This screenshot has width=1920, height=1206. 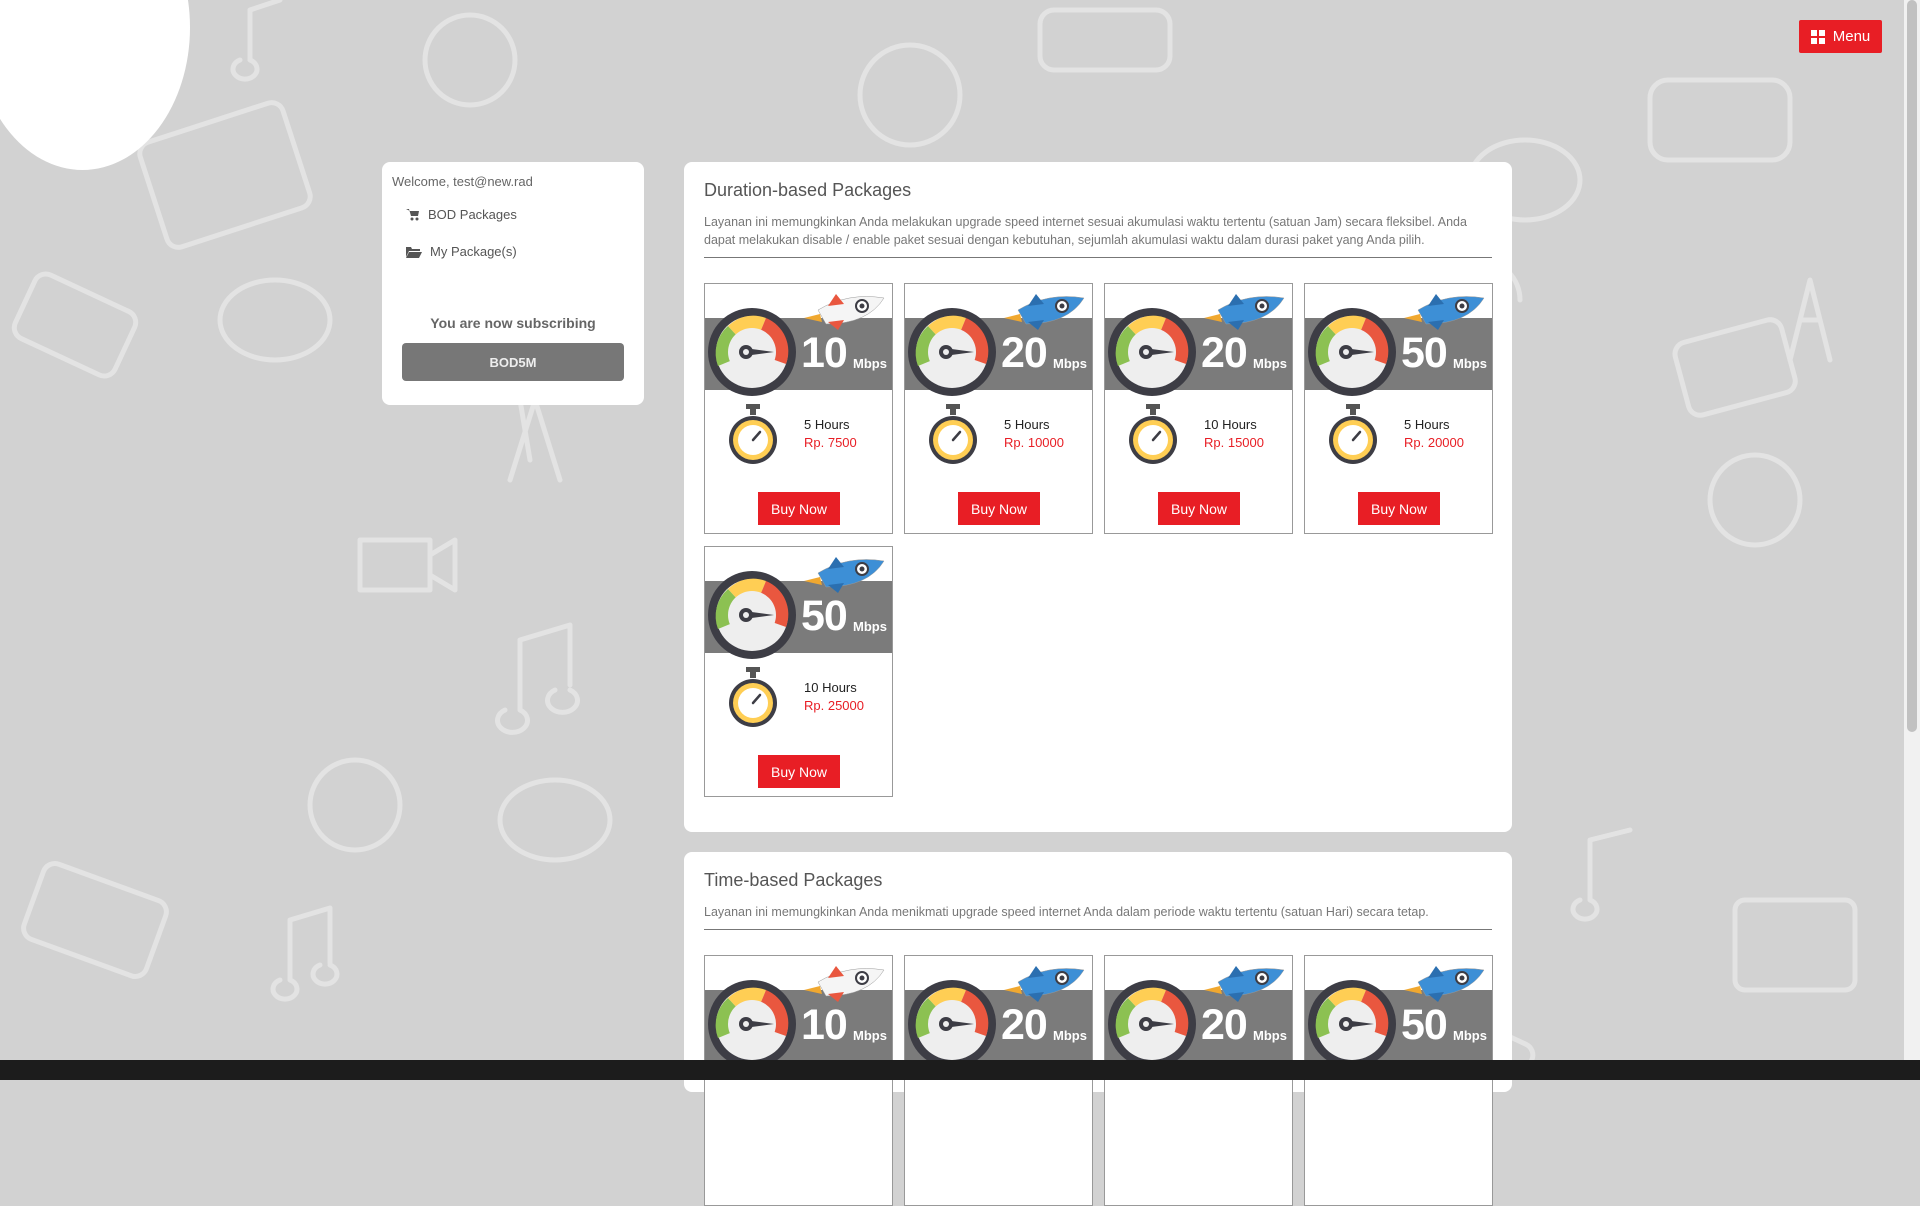 What do you see at coordinates (830, 442) in the screenshot?
I see `package-price: Rp. 7500` at bounding box center [830, 442].